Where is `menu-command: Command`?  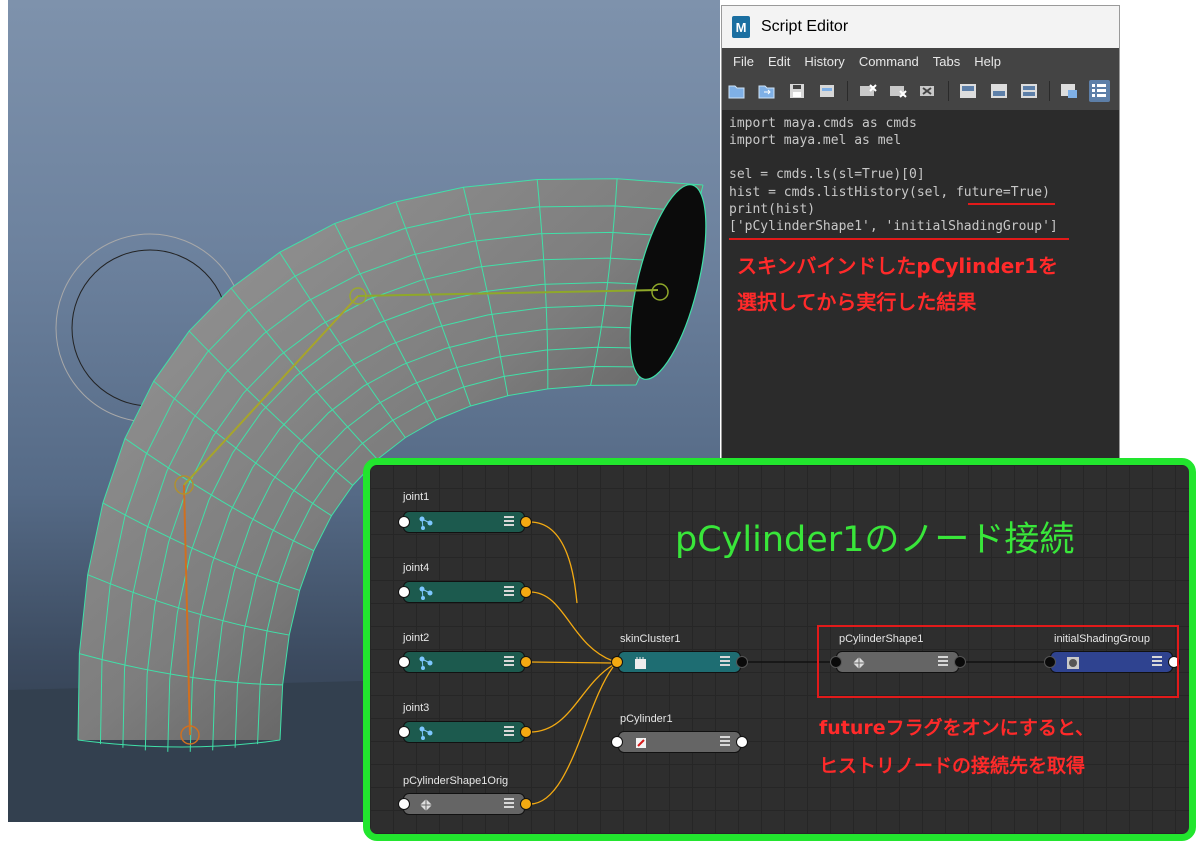 menu-command: Command is located at coordinates (889, 61).